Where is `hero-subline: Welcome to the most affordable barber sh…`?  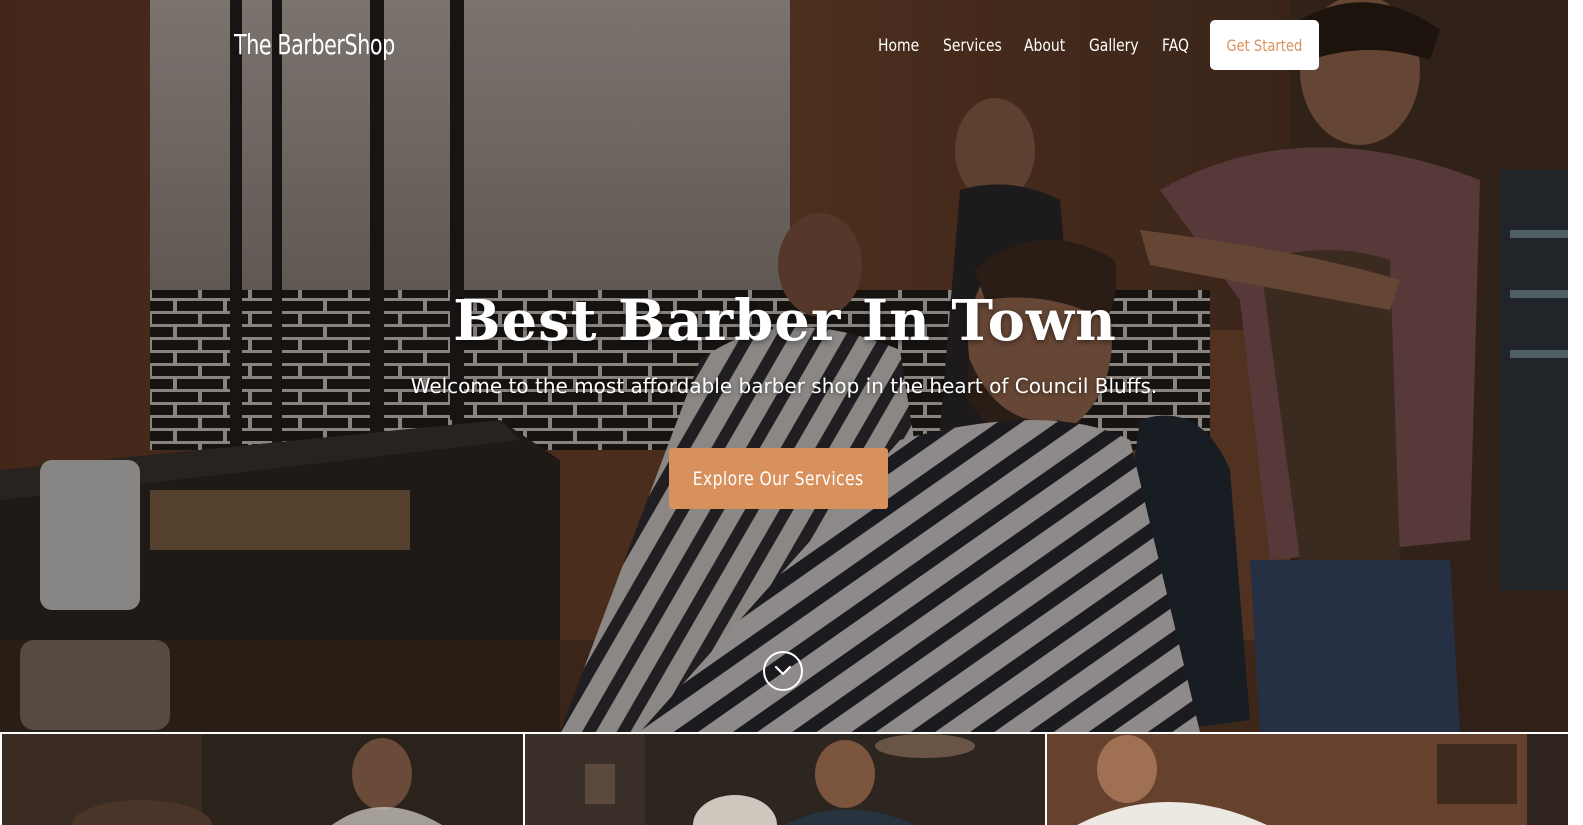 hero-subline: Welcome to the most affordable barber sh… is located at coordinates (784, 386).